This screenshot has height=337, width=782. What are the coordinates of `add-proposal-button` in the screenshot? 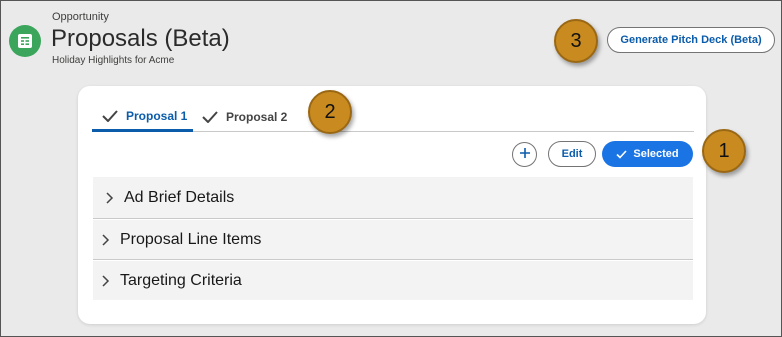 It's located at (524, 154).